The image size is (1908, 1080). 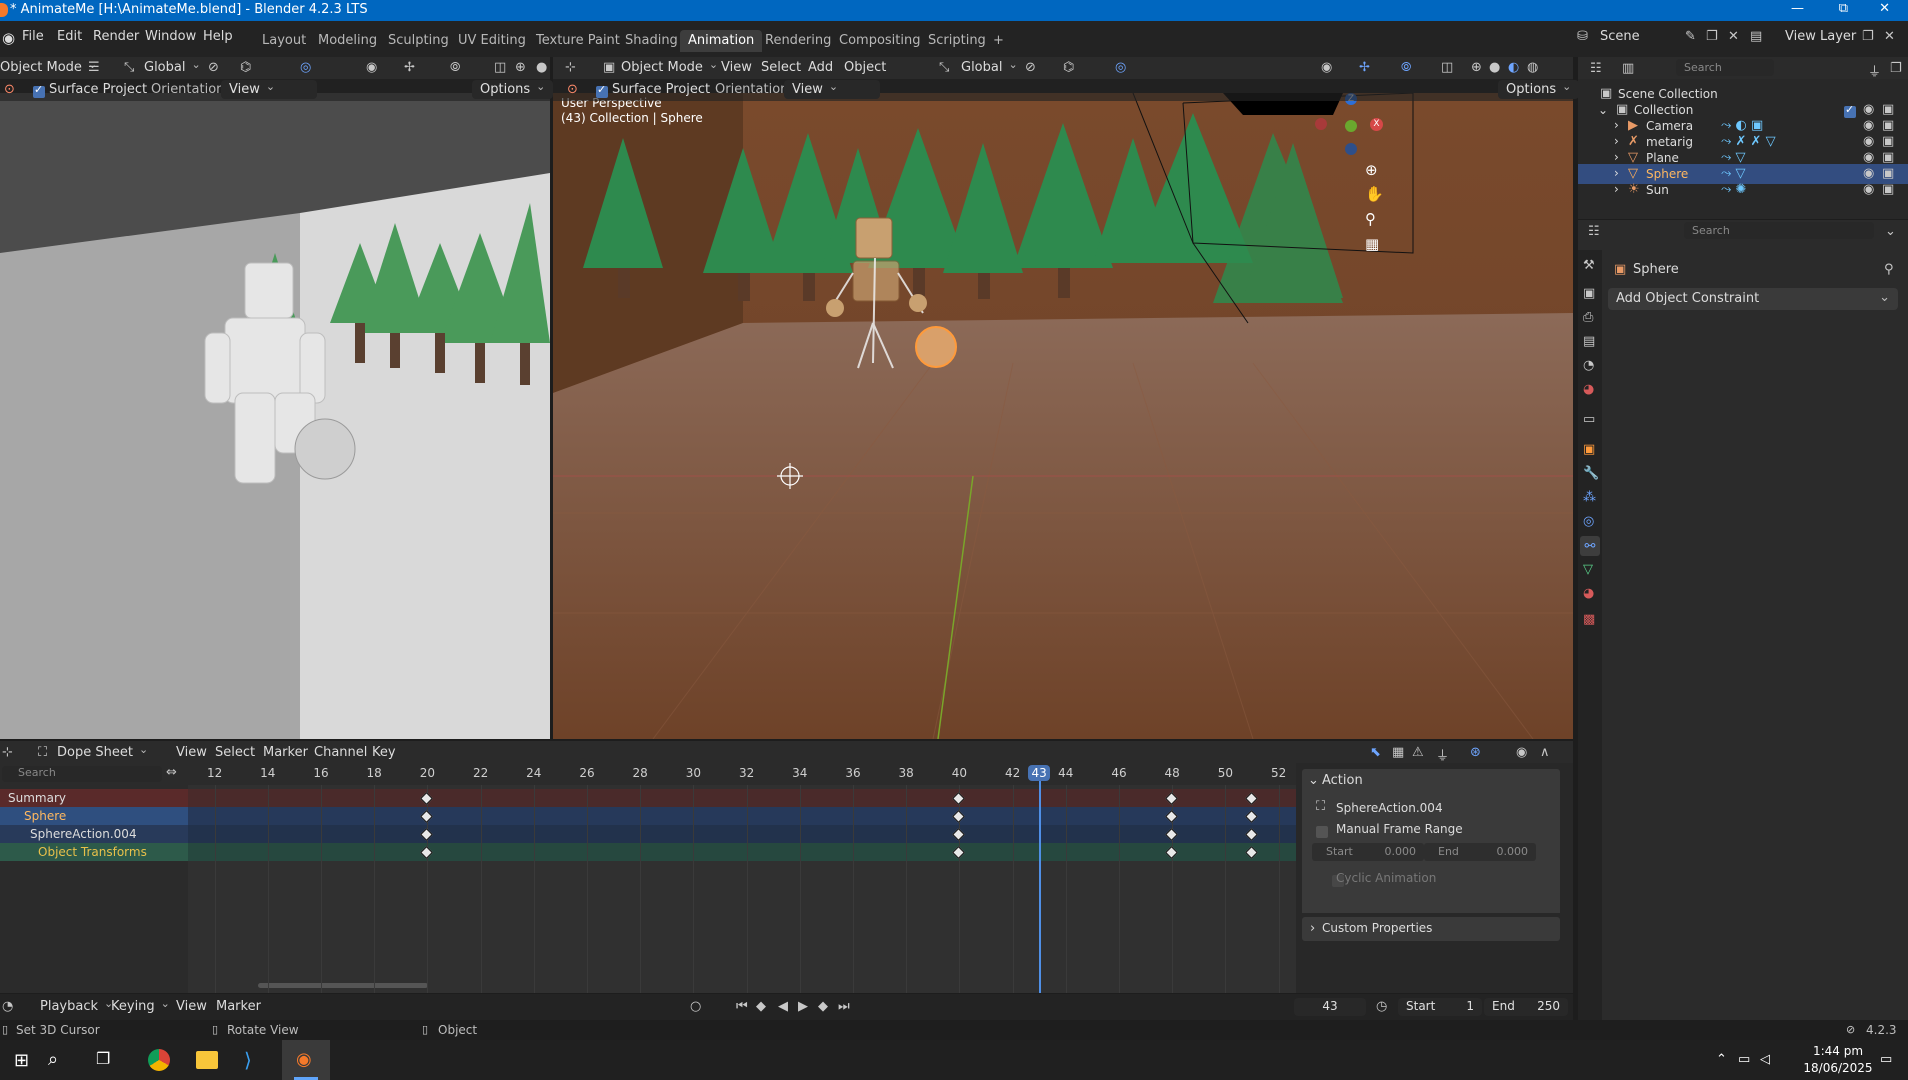 I want to click on main-menu-select: Select, so click(x=781, y=67).